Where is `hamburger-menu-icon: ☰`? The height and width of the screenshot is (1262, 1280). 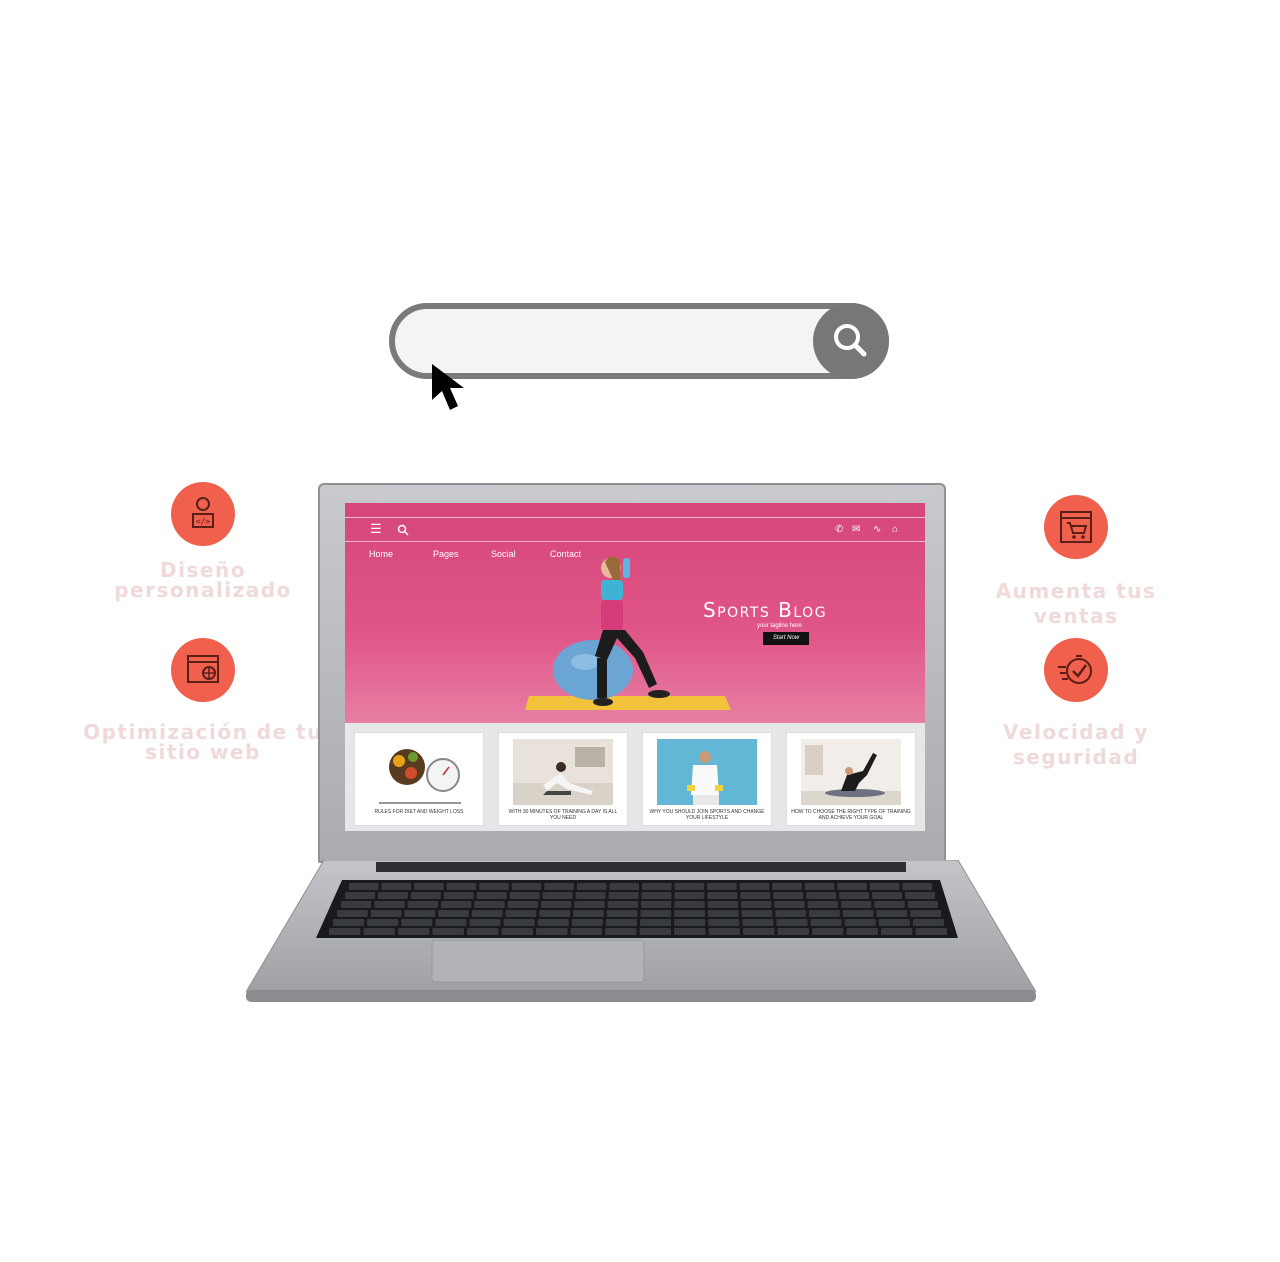
hamburger-menu-icon: ☰ is located at coordinates (376, 528).